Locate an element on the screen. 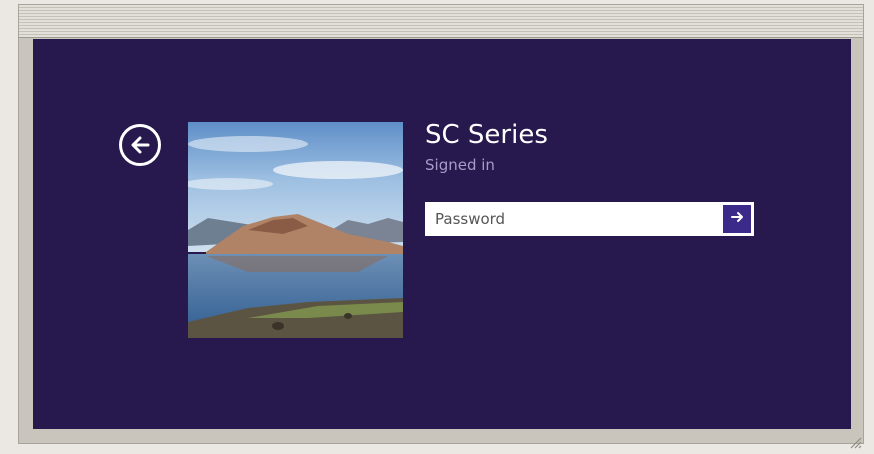 This screenshot has width=874, height=454. user-status: Signed in is located at coordinates (460, 165).